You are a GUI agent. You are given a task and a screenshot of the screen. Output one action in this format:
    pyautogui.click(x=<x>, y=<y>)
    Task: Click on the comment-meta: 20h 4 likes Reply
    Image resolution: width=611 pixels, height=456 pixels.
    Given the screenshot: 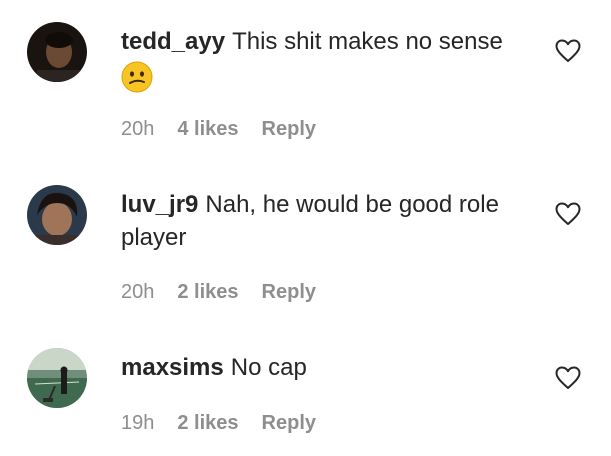 What is the action you would take?
    pyautogui.click(x=218, y=129)
    